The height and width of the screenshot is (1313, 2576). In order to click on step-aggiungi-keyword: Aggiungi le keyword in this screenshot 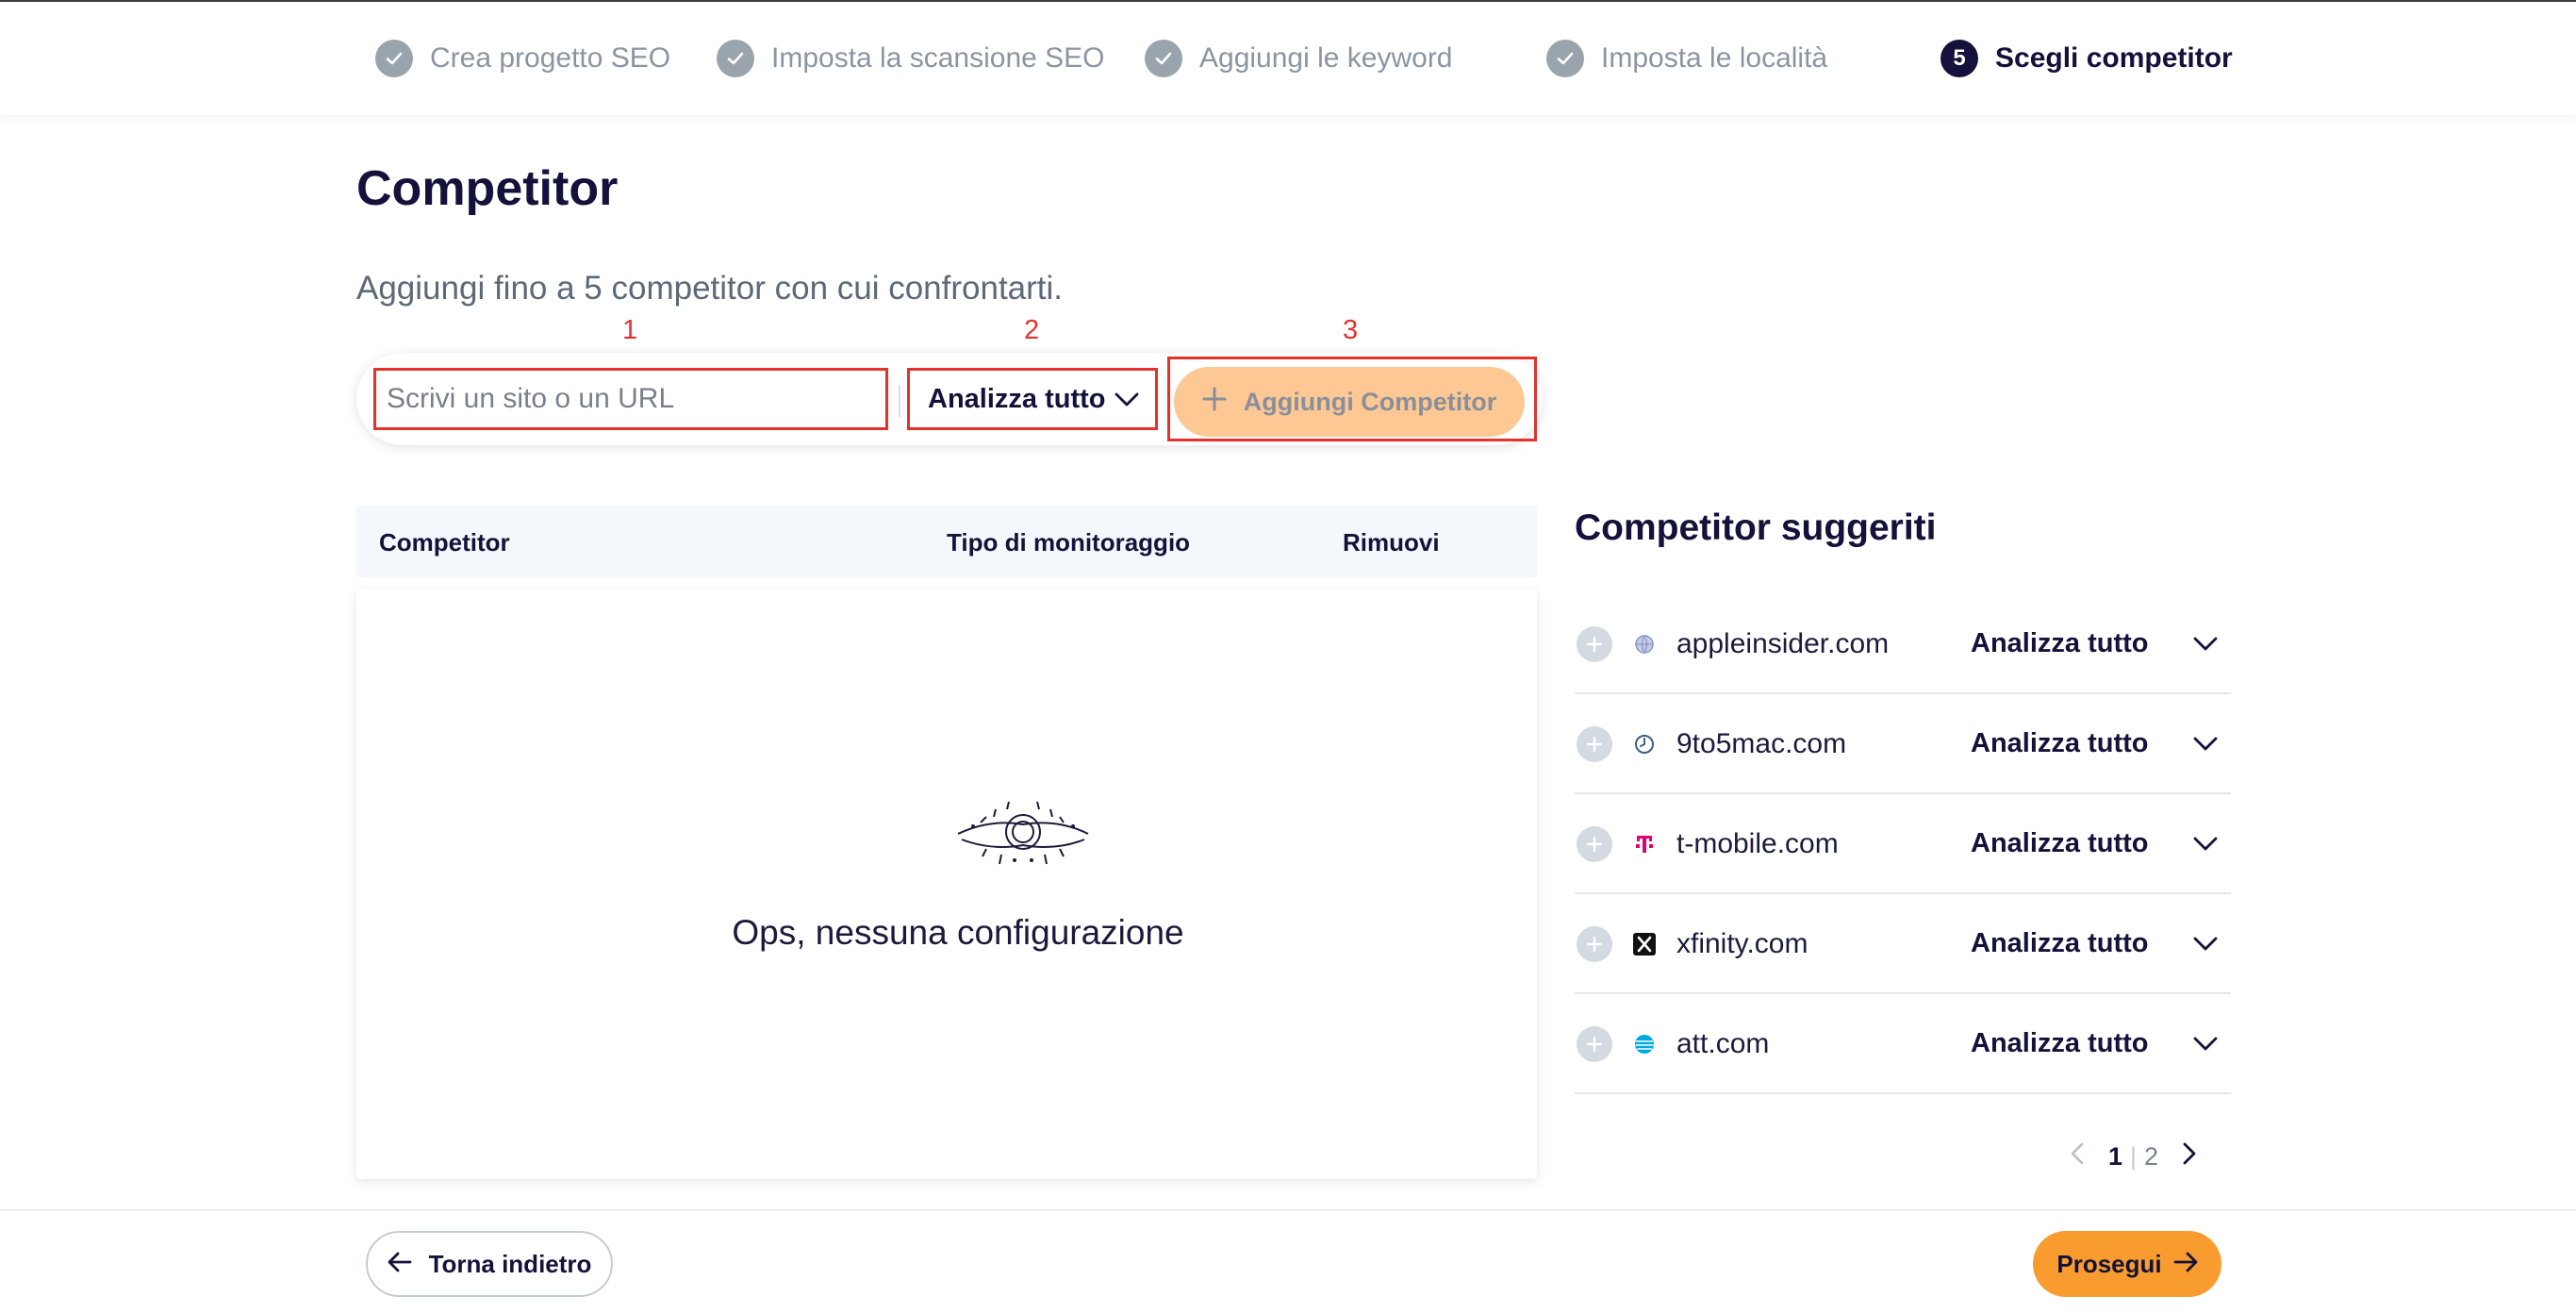, I will do `click(1299, 58)`.